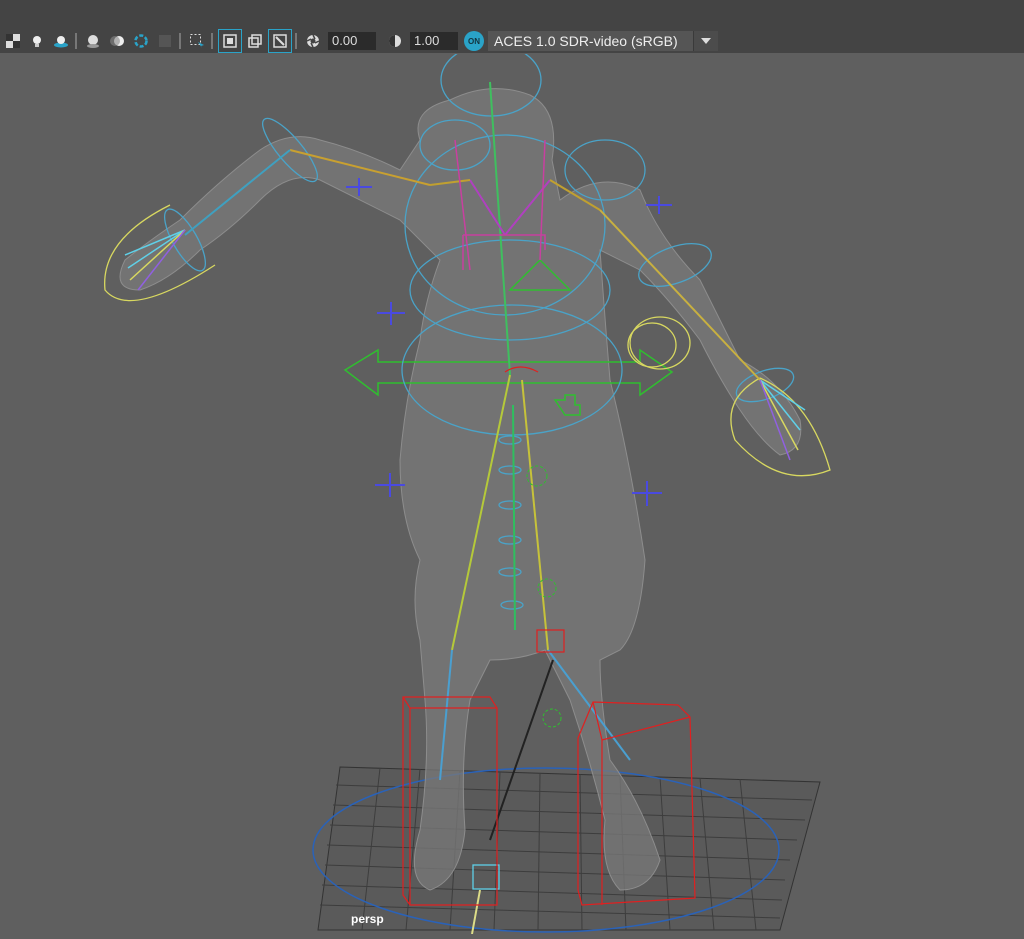  I want to click on shadow-icon, so click(61, 41).